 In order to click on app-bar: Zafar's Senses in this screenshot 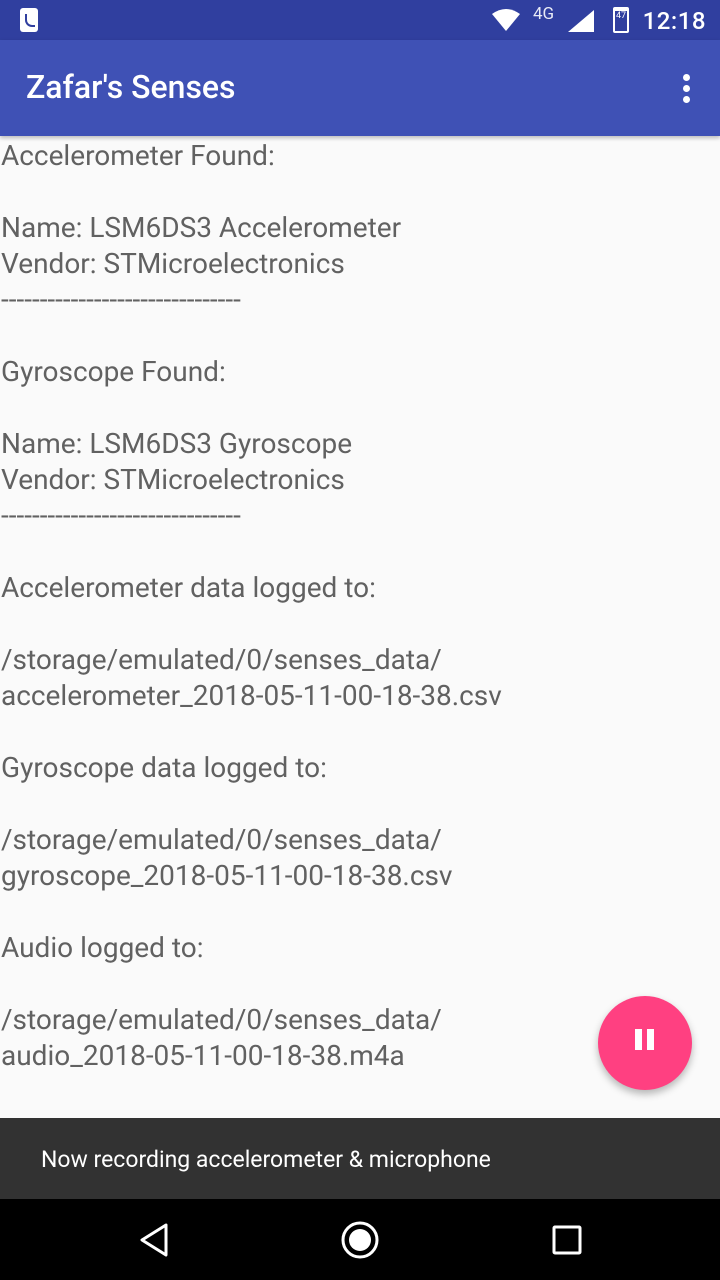, I will do `click(360, 88)`.